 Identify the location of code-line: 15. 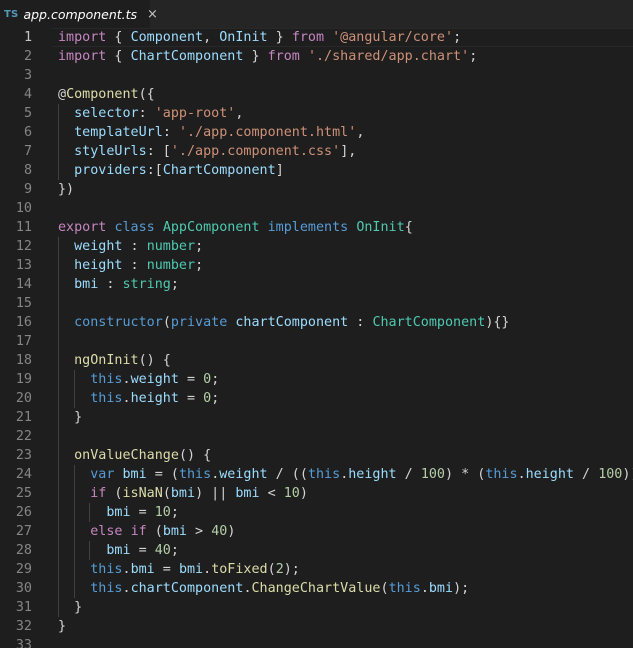
(316, 303).